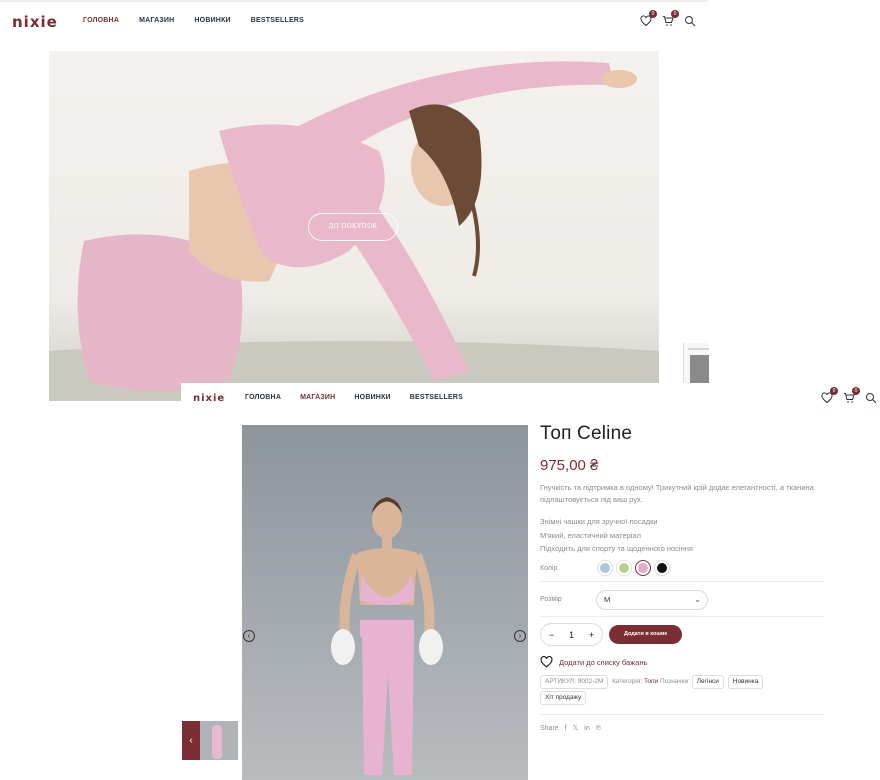 Image resolution: width=880 pixels, height=780 pixels. Describe the element at coordinates (627, 681) in the screenshot. I see `category-label: Категорія:` at that location.